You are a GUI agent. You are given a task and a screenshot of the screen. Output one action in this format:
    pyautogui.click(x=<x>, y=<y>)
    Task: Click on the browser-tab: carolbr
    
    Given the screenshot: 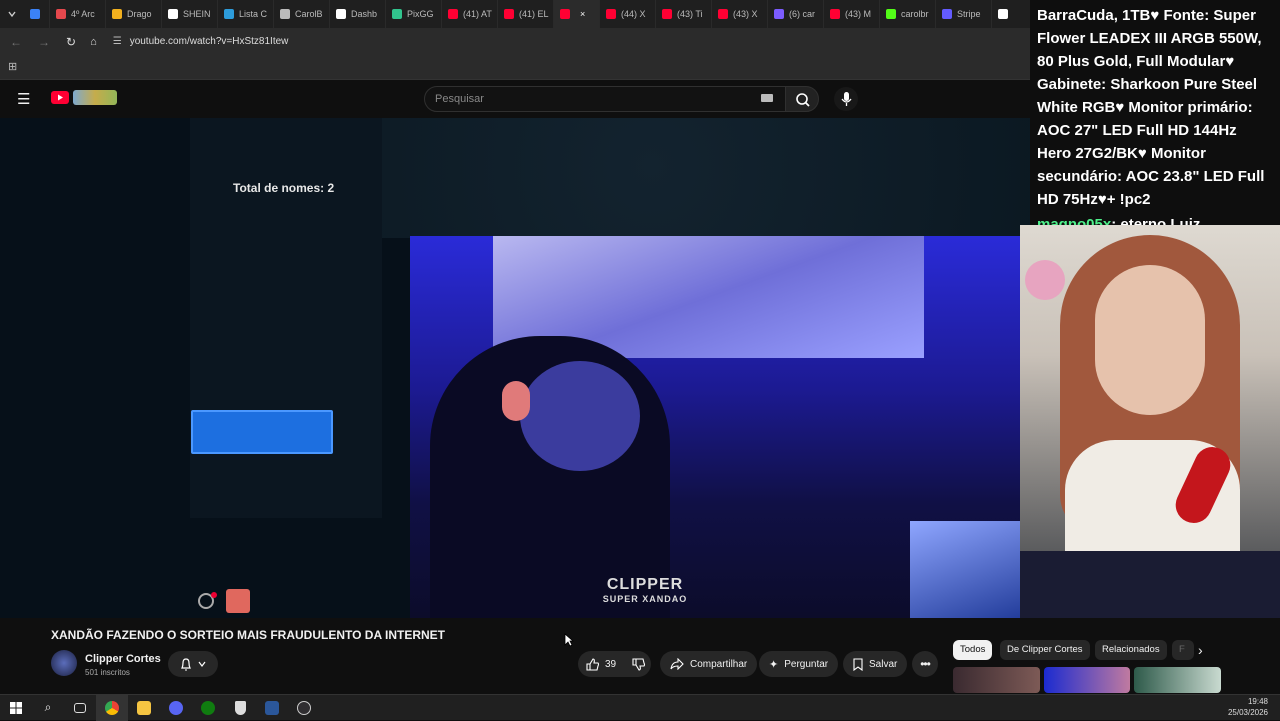 What is the action you would take?
    pyautogui.click(x=908, y=14)
    